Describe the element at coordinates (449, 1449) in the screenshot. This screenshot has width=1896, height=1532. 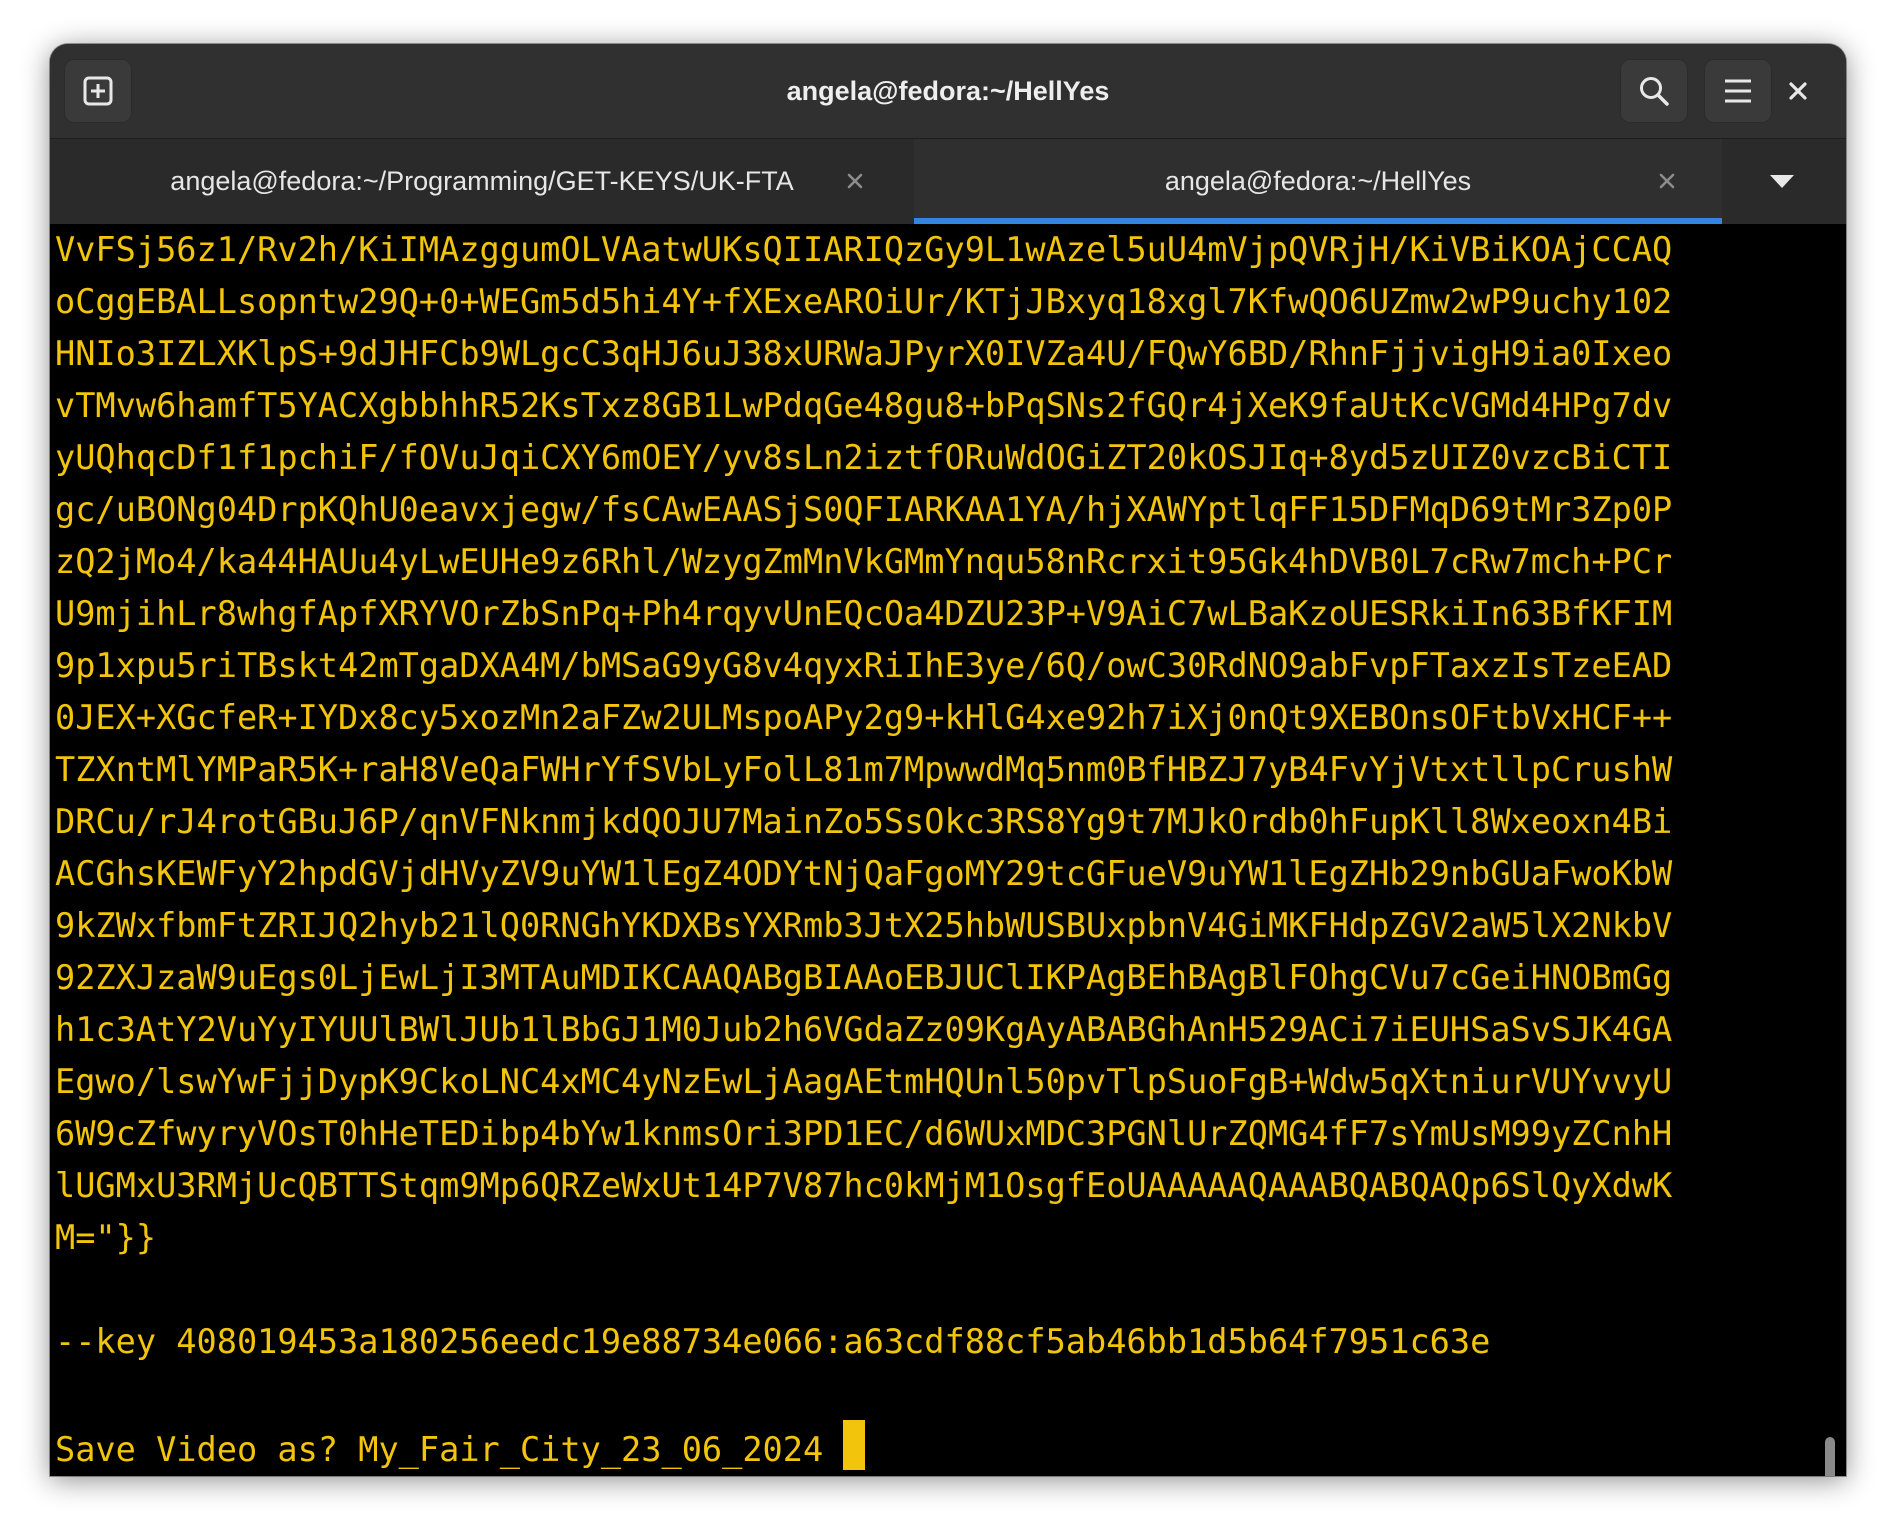
I see `terminal-prompt: Save Video as? My_Fair_City_23_06_2024` at that location.